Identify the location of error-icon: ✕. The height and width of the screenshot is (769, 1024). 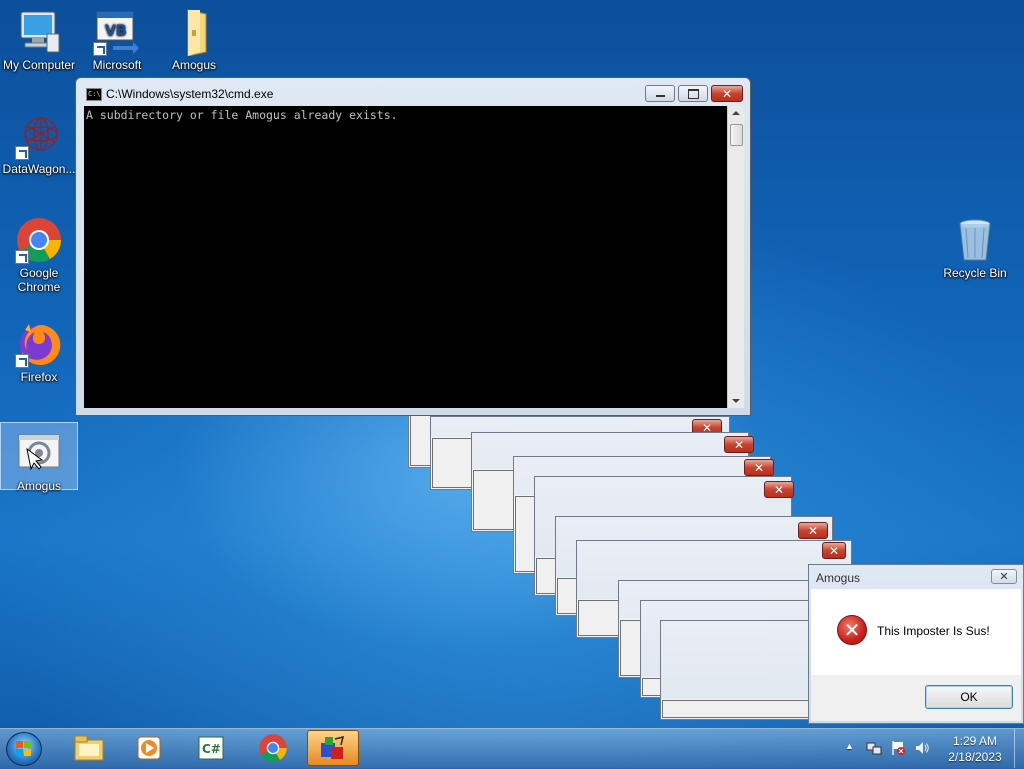
(852, 630).